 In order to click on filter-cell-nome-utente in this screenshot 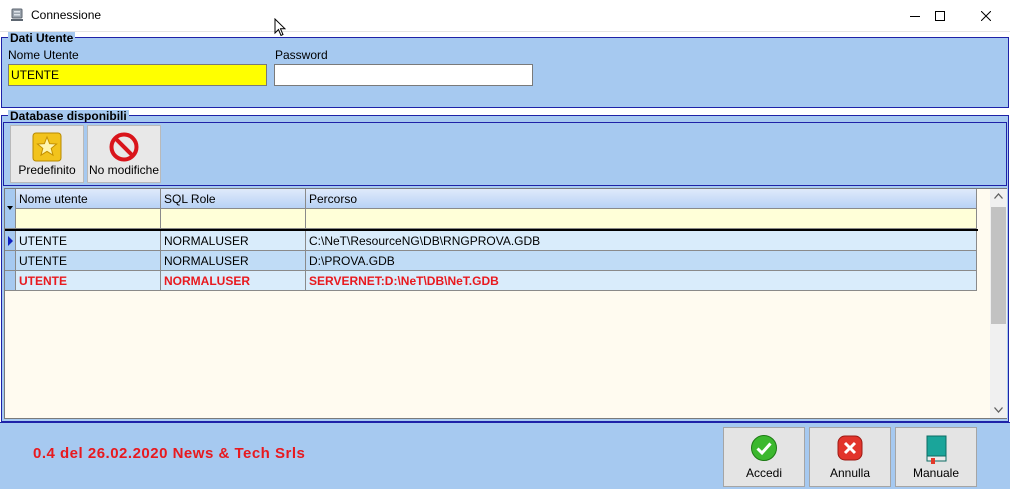, I will do `click(88, 219)`.